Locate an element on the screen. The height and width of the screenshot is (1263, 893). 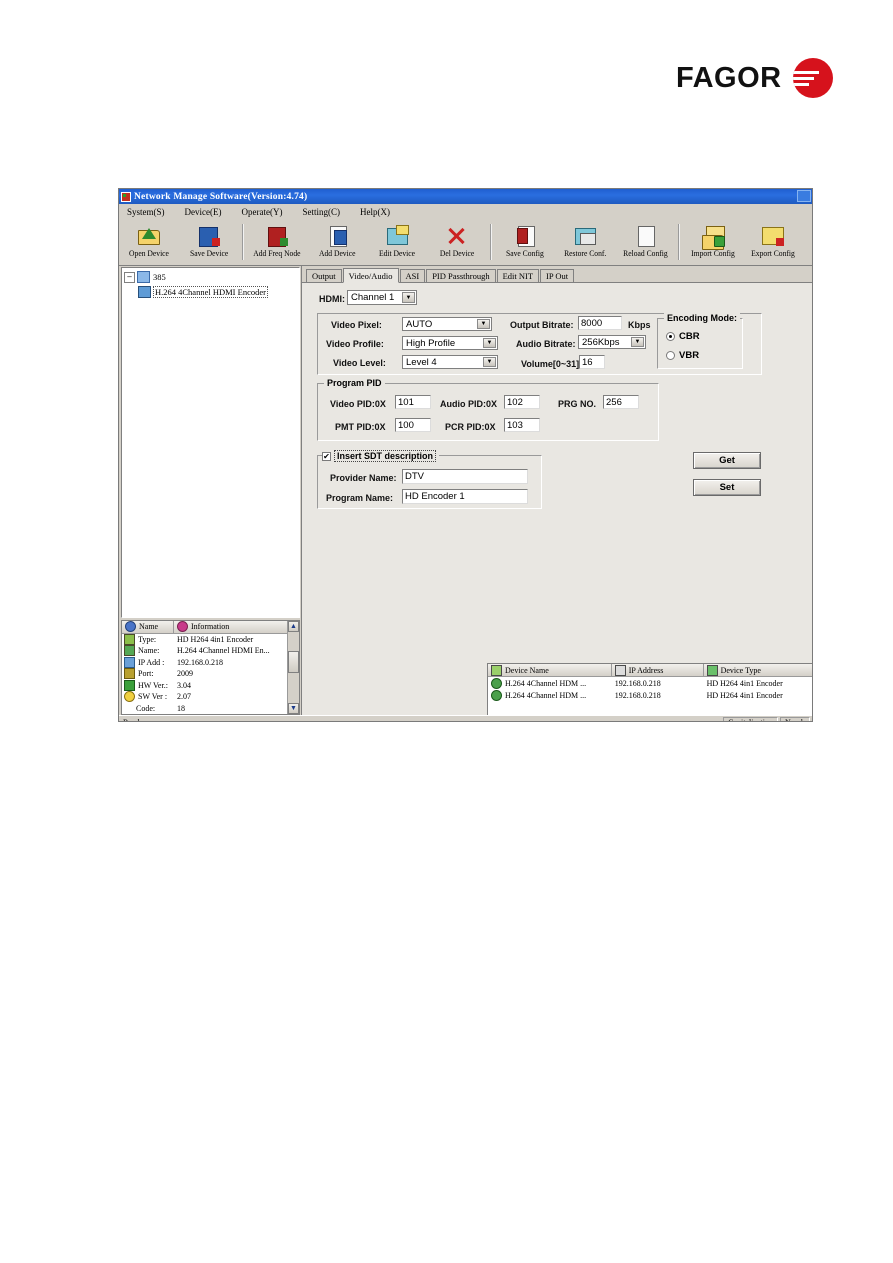
grid-header-device-type: Device Type is located at coordinates (757, 670).